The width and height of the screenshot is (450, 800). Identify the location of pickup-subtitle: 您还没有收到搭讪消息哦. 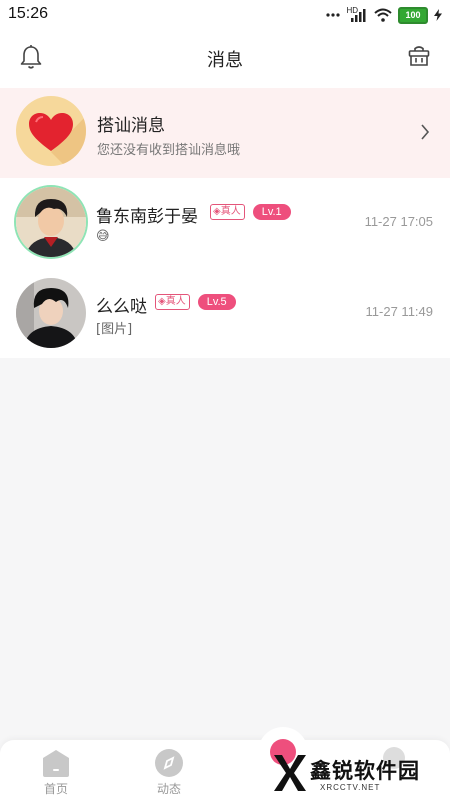
(169, 150).